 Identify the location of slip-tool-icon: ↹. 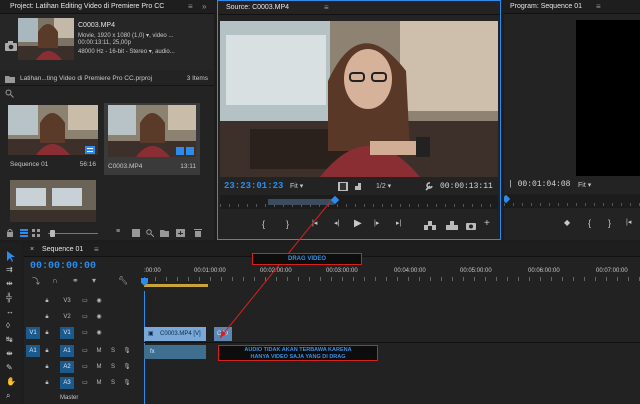
(9, 339).